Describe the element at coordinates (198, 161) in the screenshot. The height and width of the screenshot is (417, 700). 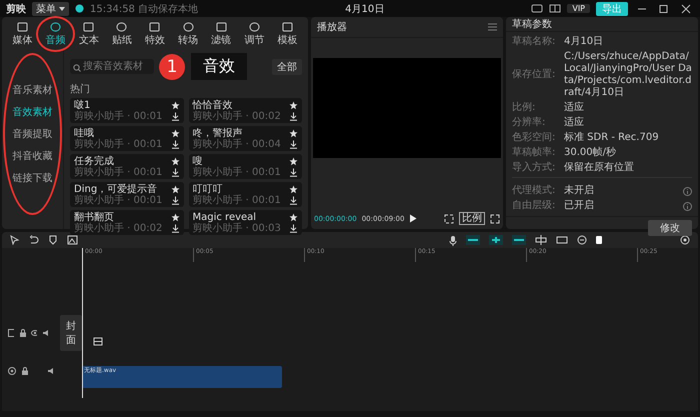
I see `sound-title: 嗖` at that location.